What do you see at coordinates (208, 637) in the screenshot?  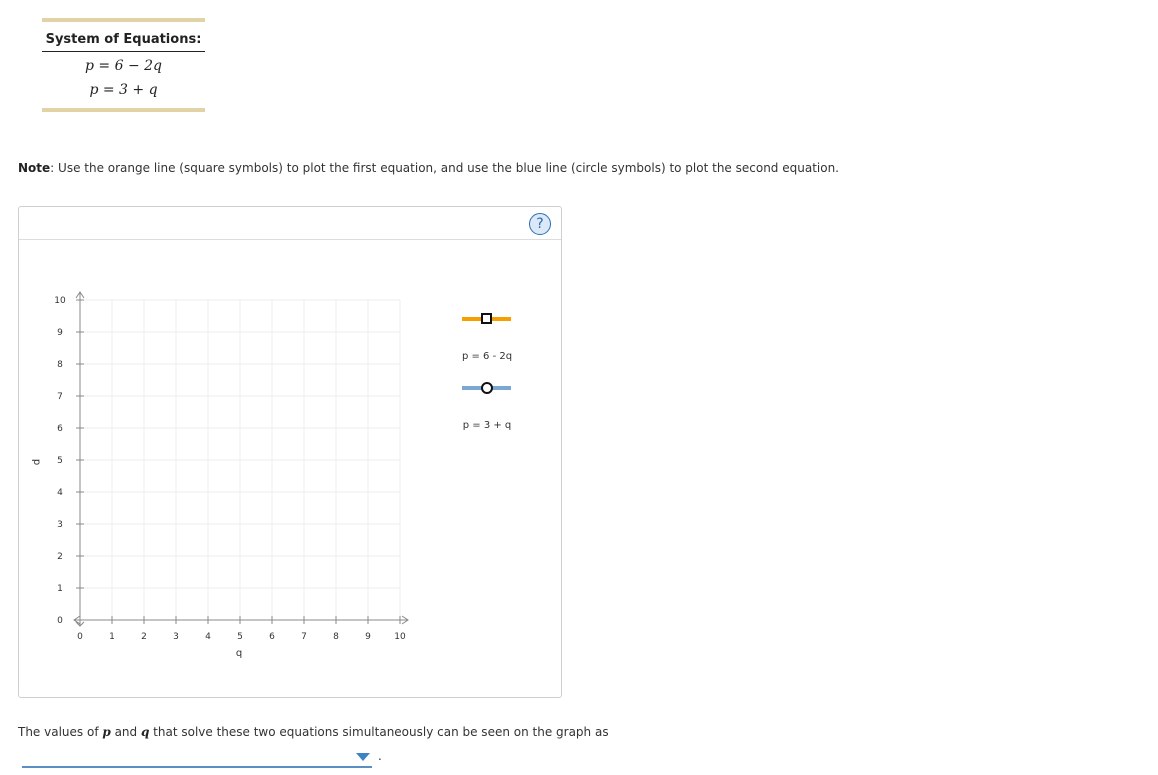 I see `x-tick-label: 4` at bounding box center [208, 637].